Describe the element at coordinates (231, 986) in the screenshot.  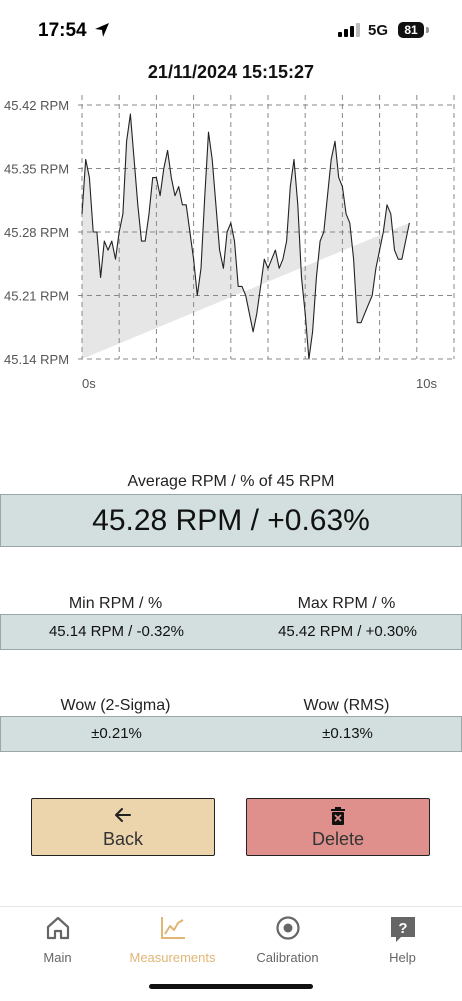
I see `home-indicator` at that location.